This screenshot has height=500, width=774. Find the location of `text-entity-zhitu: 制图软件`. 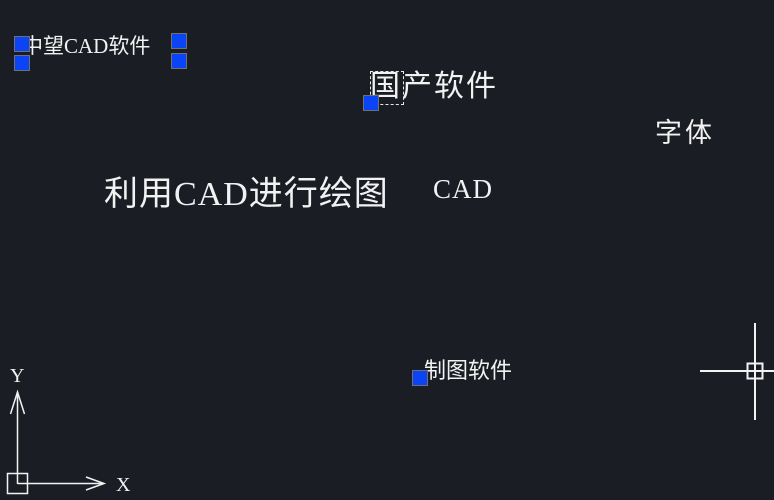

text-entity-zhitu: 制图软件 is located at coordinates (468, 371).